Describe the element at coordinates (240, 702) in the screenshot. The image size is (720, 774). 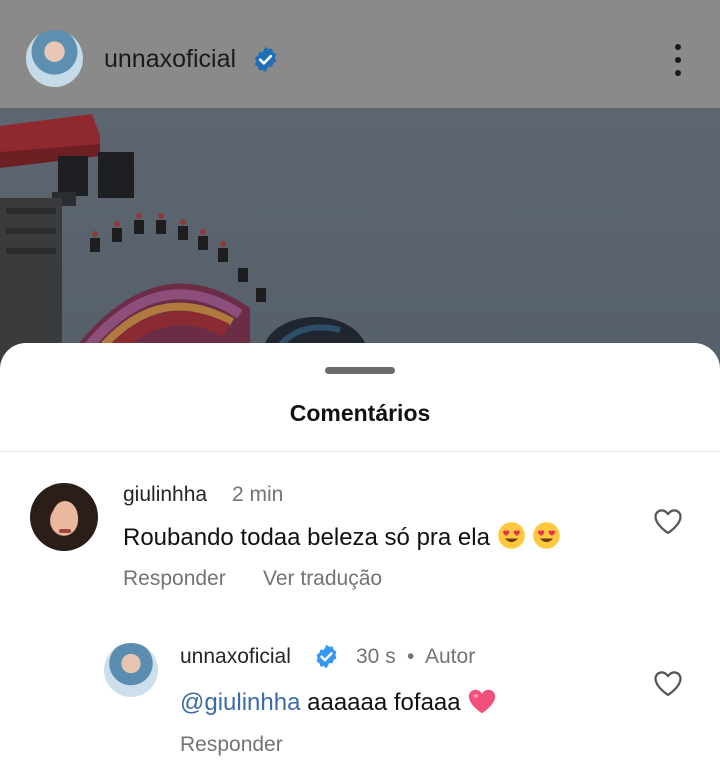
I see `mention-link: @giulinhha` at that location.